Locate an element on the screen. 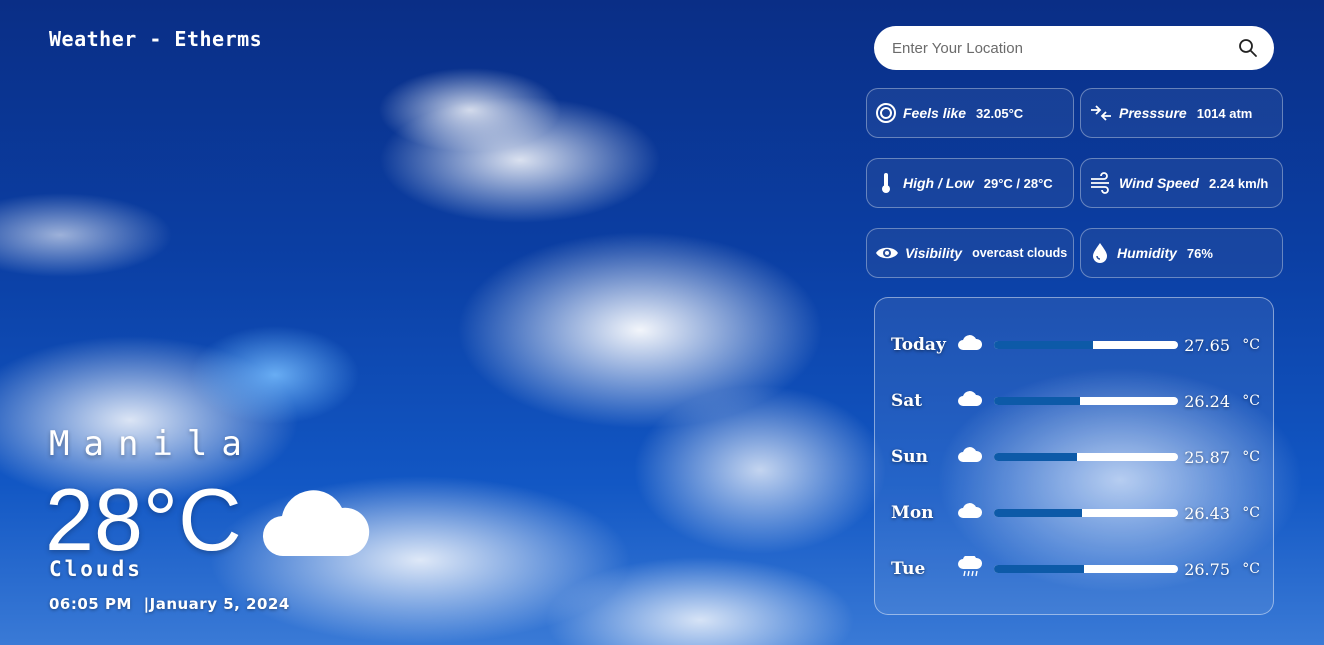 The image size is (1324, 645). pressure-card: Presssure 1014 atm is located at coordinates (1181, 113).